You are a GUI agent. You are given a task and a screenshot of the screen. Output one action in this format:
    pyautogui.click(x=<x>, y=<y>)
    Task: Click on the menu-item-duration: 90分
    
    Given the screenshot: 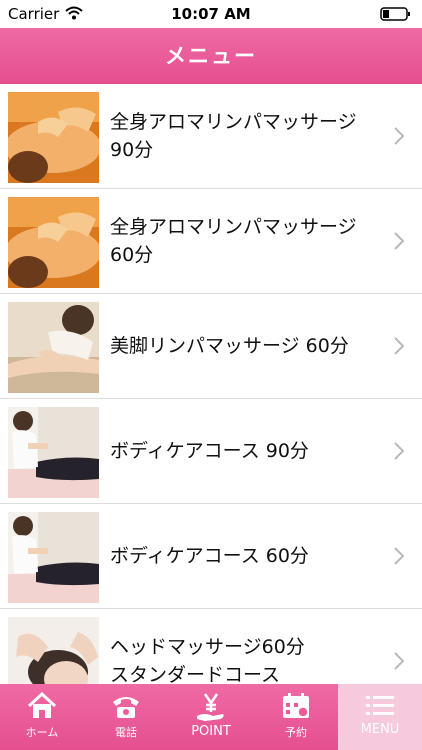 What is the action you would take?
    pyautogui.click(x=132, y=150)
    